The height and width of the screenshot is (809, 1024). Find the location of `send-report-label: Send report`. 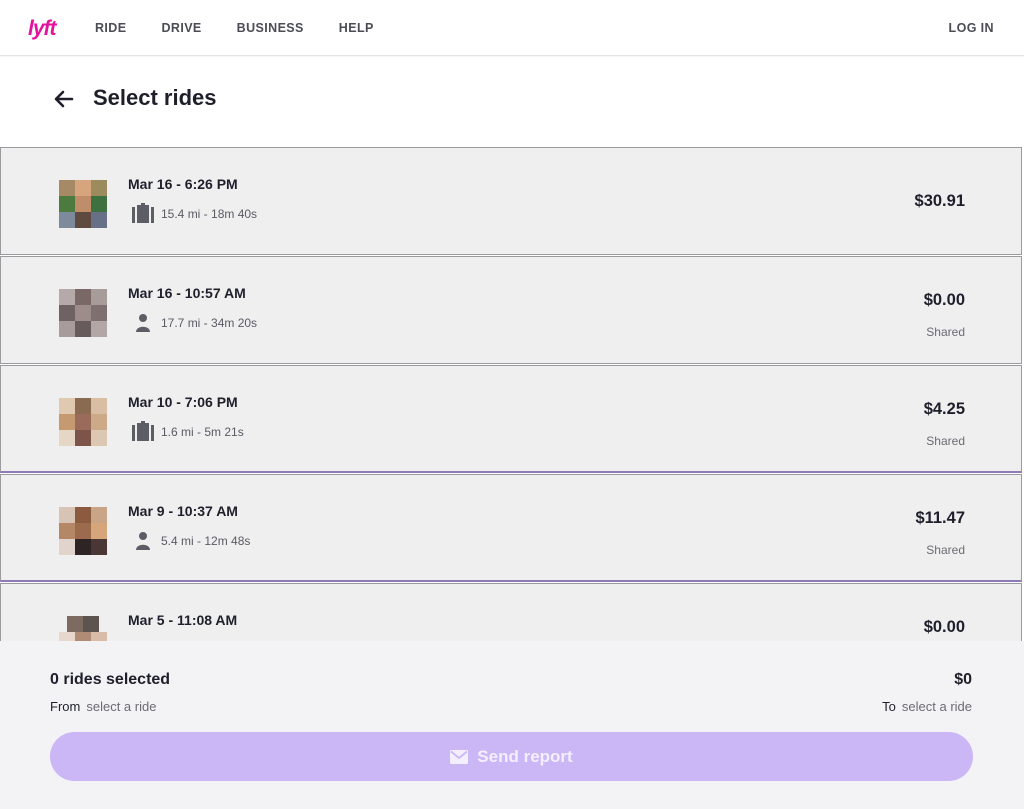

send-report-label: Send report is located at coordinates (525, 756).